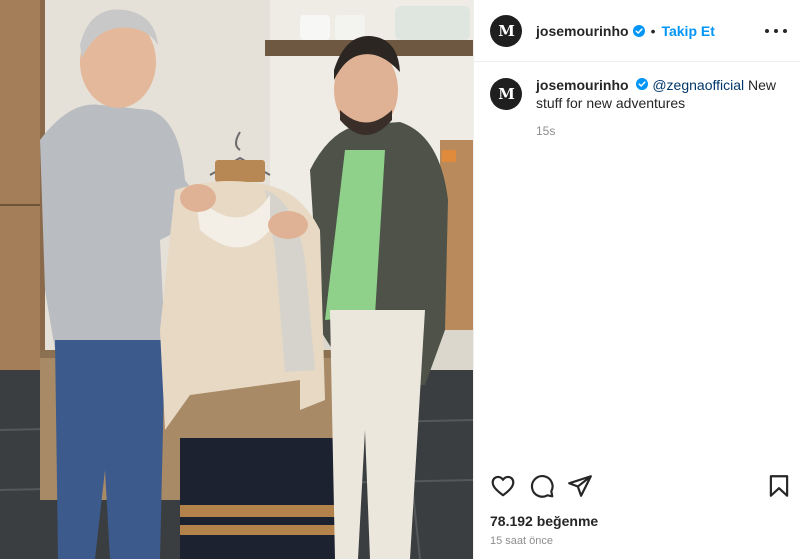 This screenshot has height=559, width=800. I want to click on author-username: josemourinho, so click(582, 31).